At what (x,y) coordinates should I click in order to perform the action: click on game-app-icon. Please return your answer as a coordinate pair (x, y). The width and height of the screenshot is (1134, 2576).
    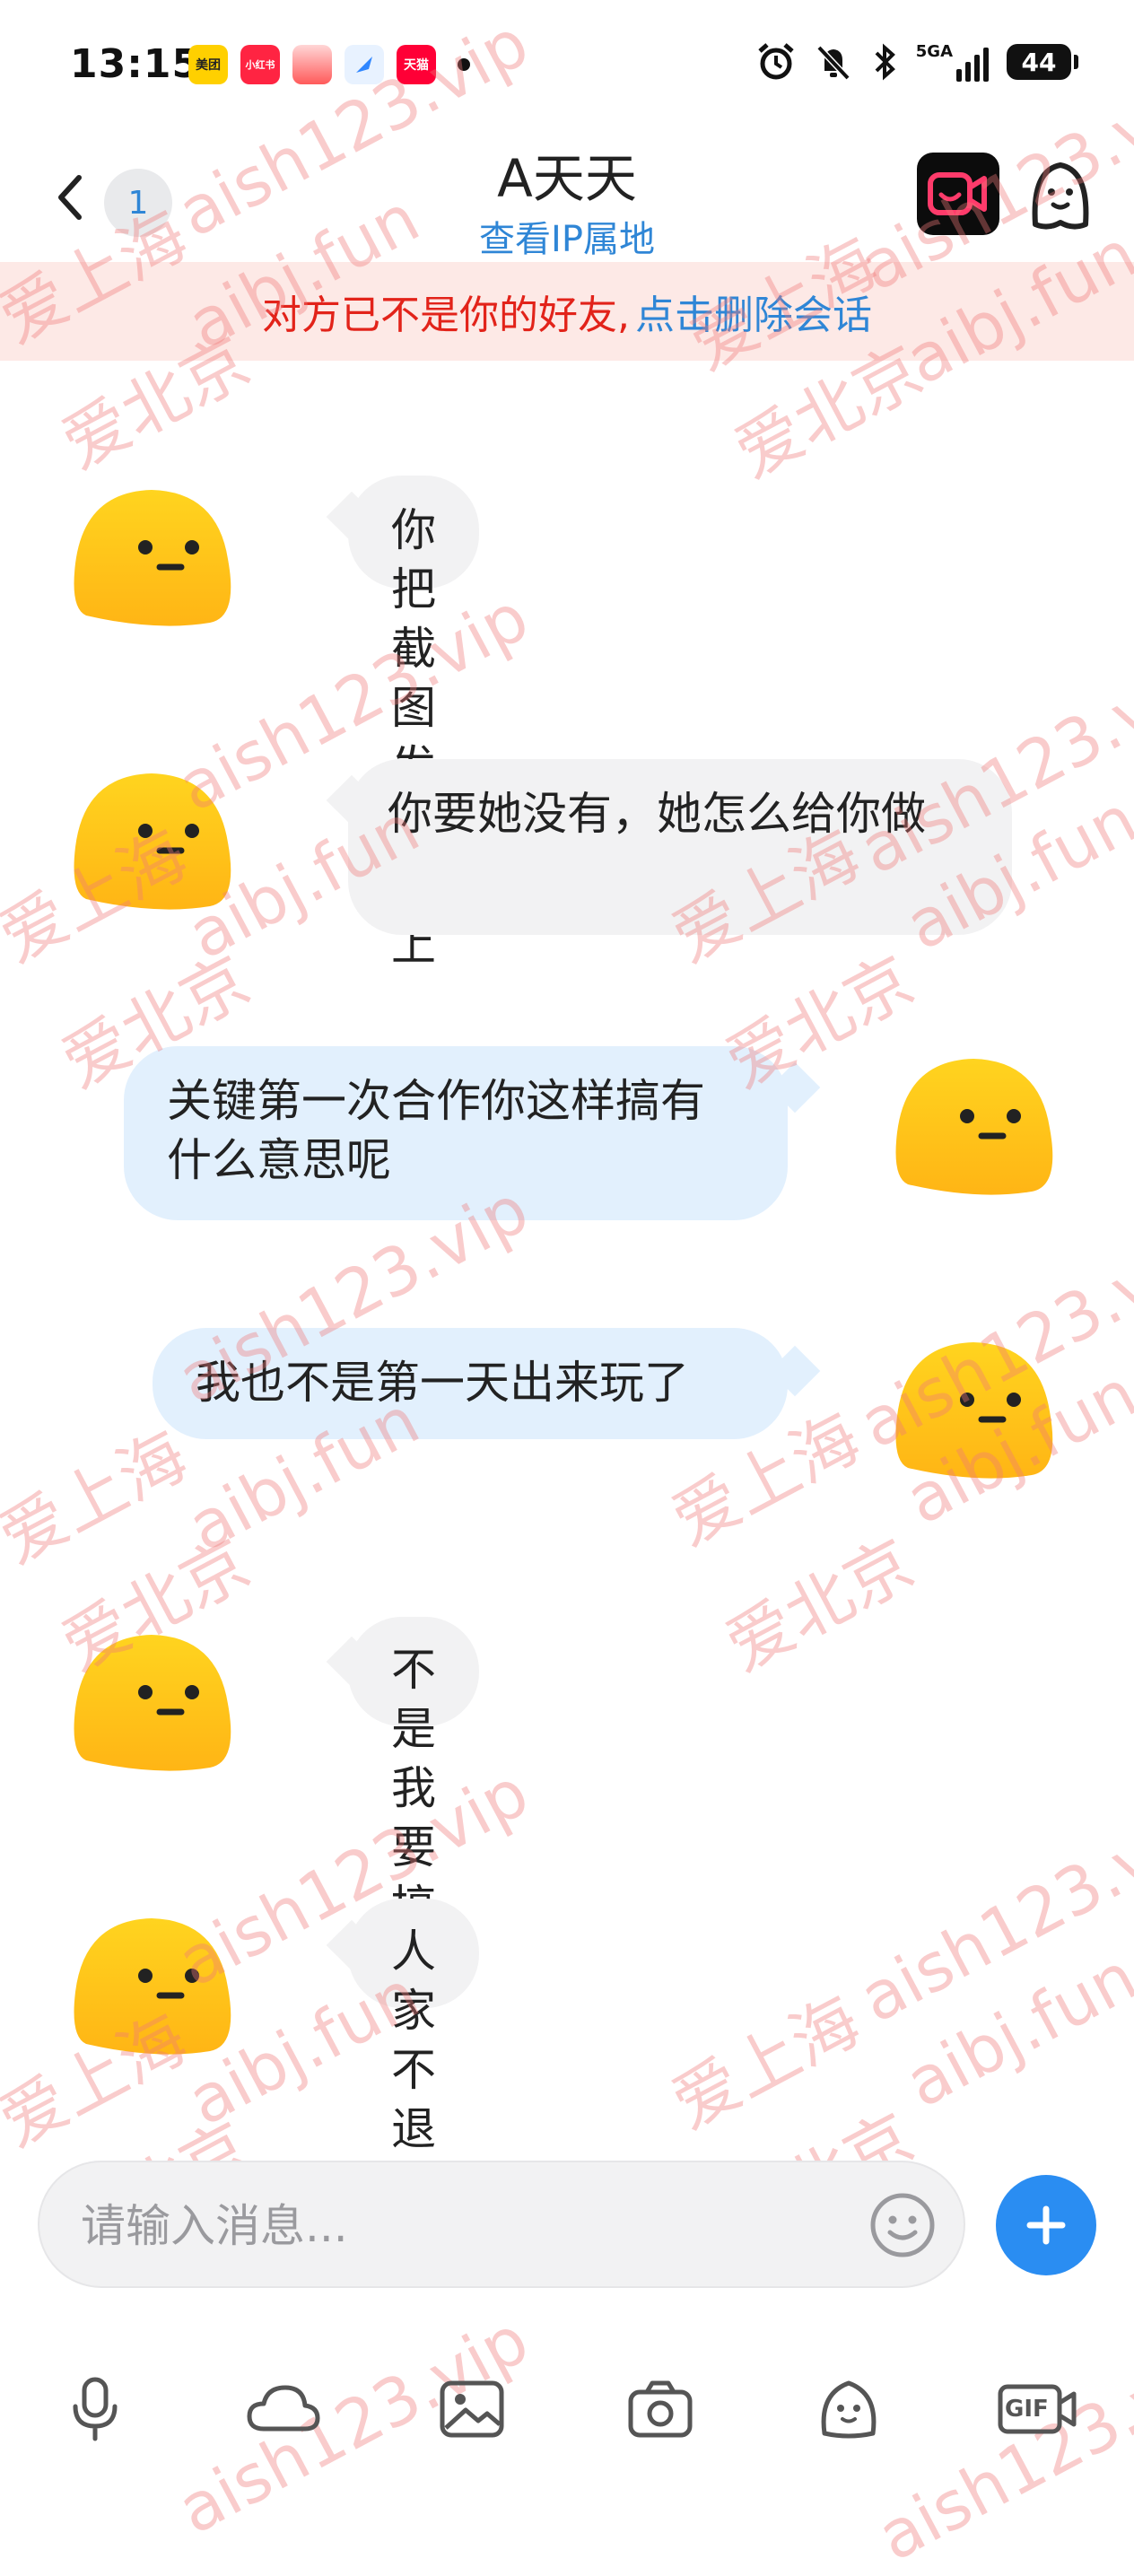
    Looking at the image, I should click on (312, 64).